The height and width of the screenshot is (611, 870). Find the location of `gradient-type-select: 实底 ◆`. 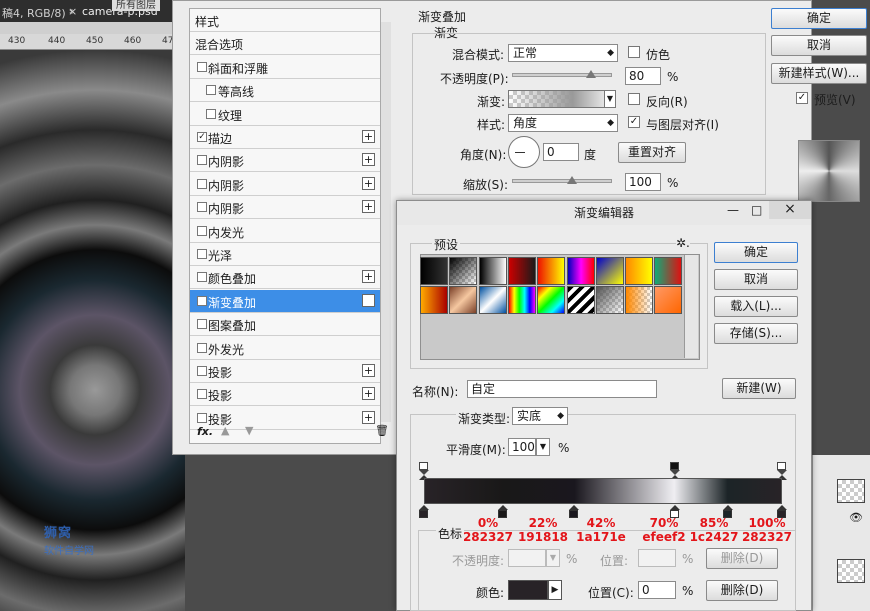

gradient-type-select: 实底 ◆ is located at coordinates (540, 416).